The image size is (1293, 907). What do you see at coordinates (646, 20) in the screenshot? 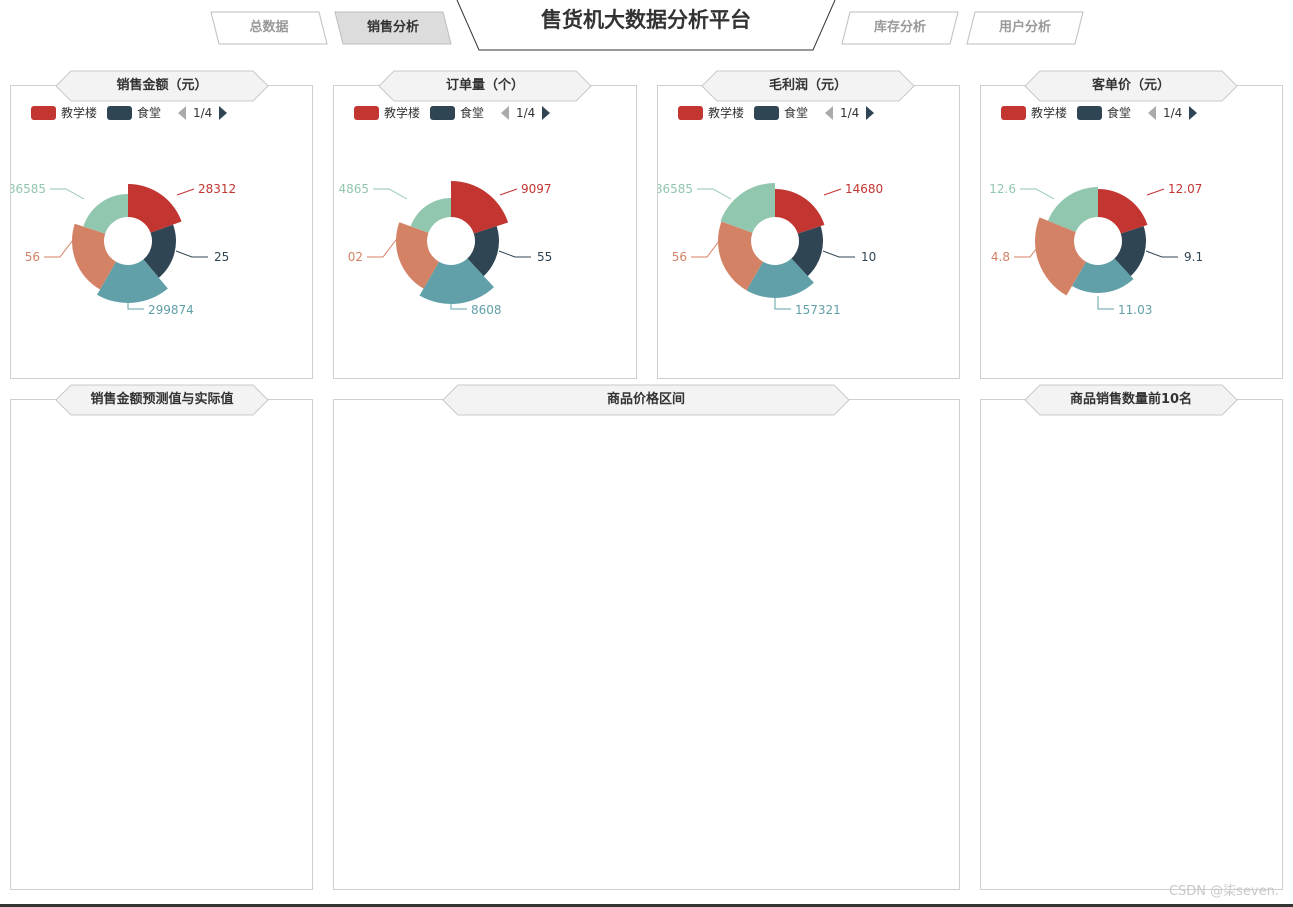
I see `page-title-text: 售货机大数据分析平台` at bounding box center [646, 20].